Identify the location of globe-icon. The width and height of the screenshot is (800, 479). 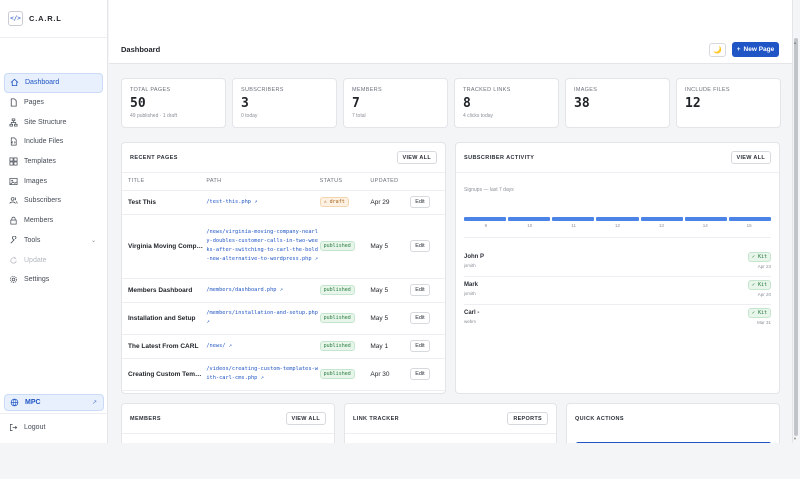
(14, 402).